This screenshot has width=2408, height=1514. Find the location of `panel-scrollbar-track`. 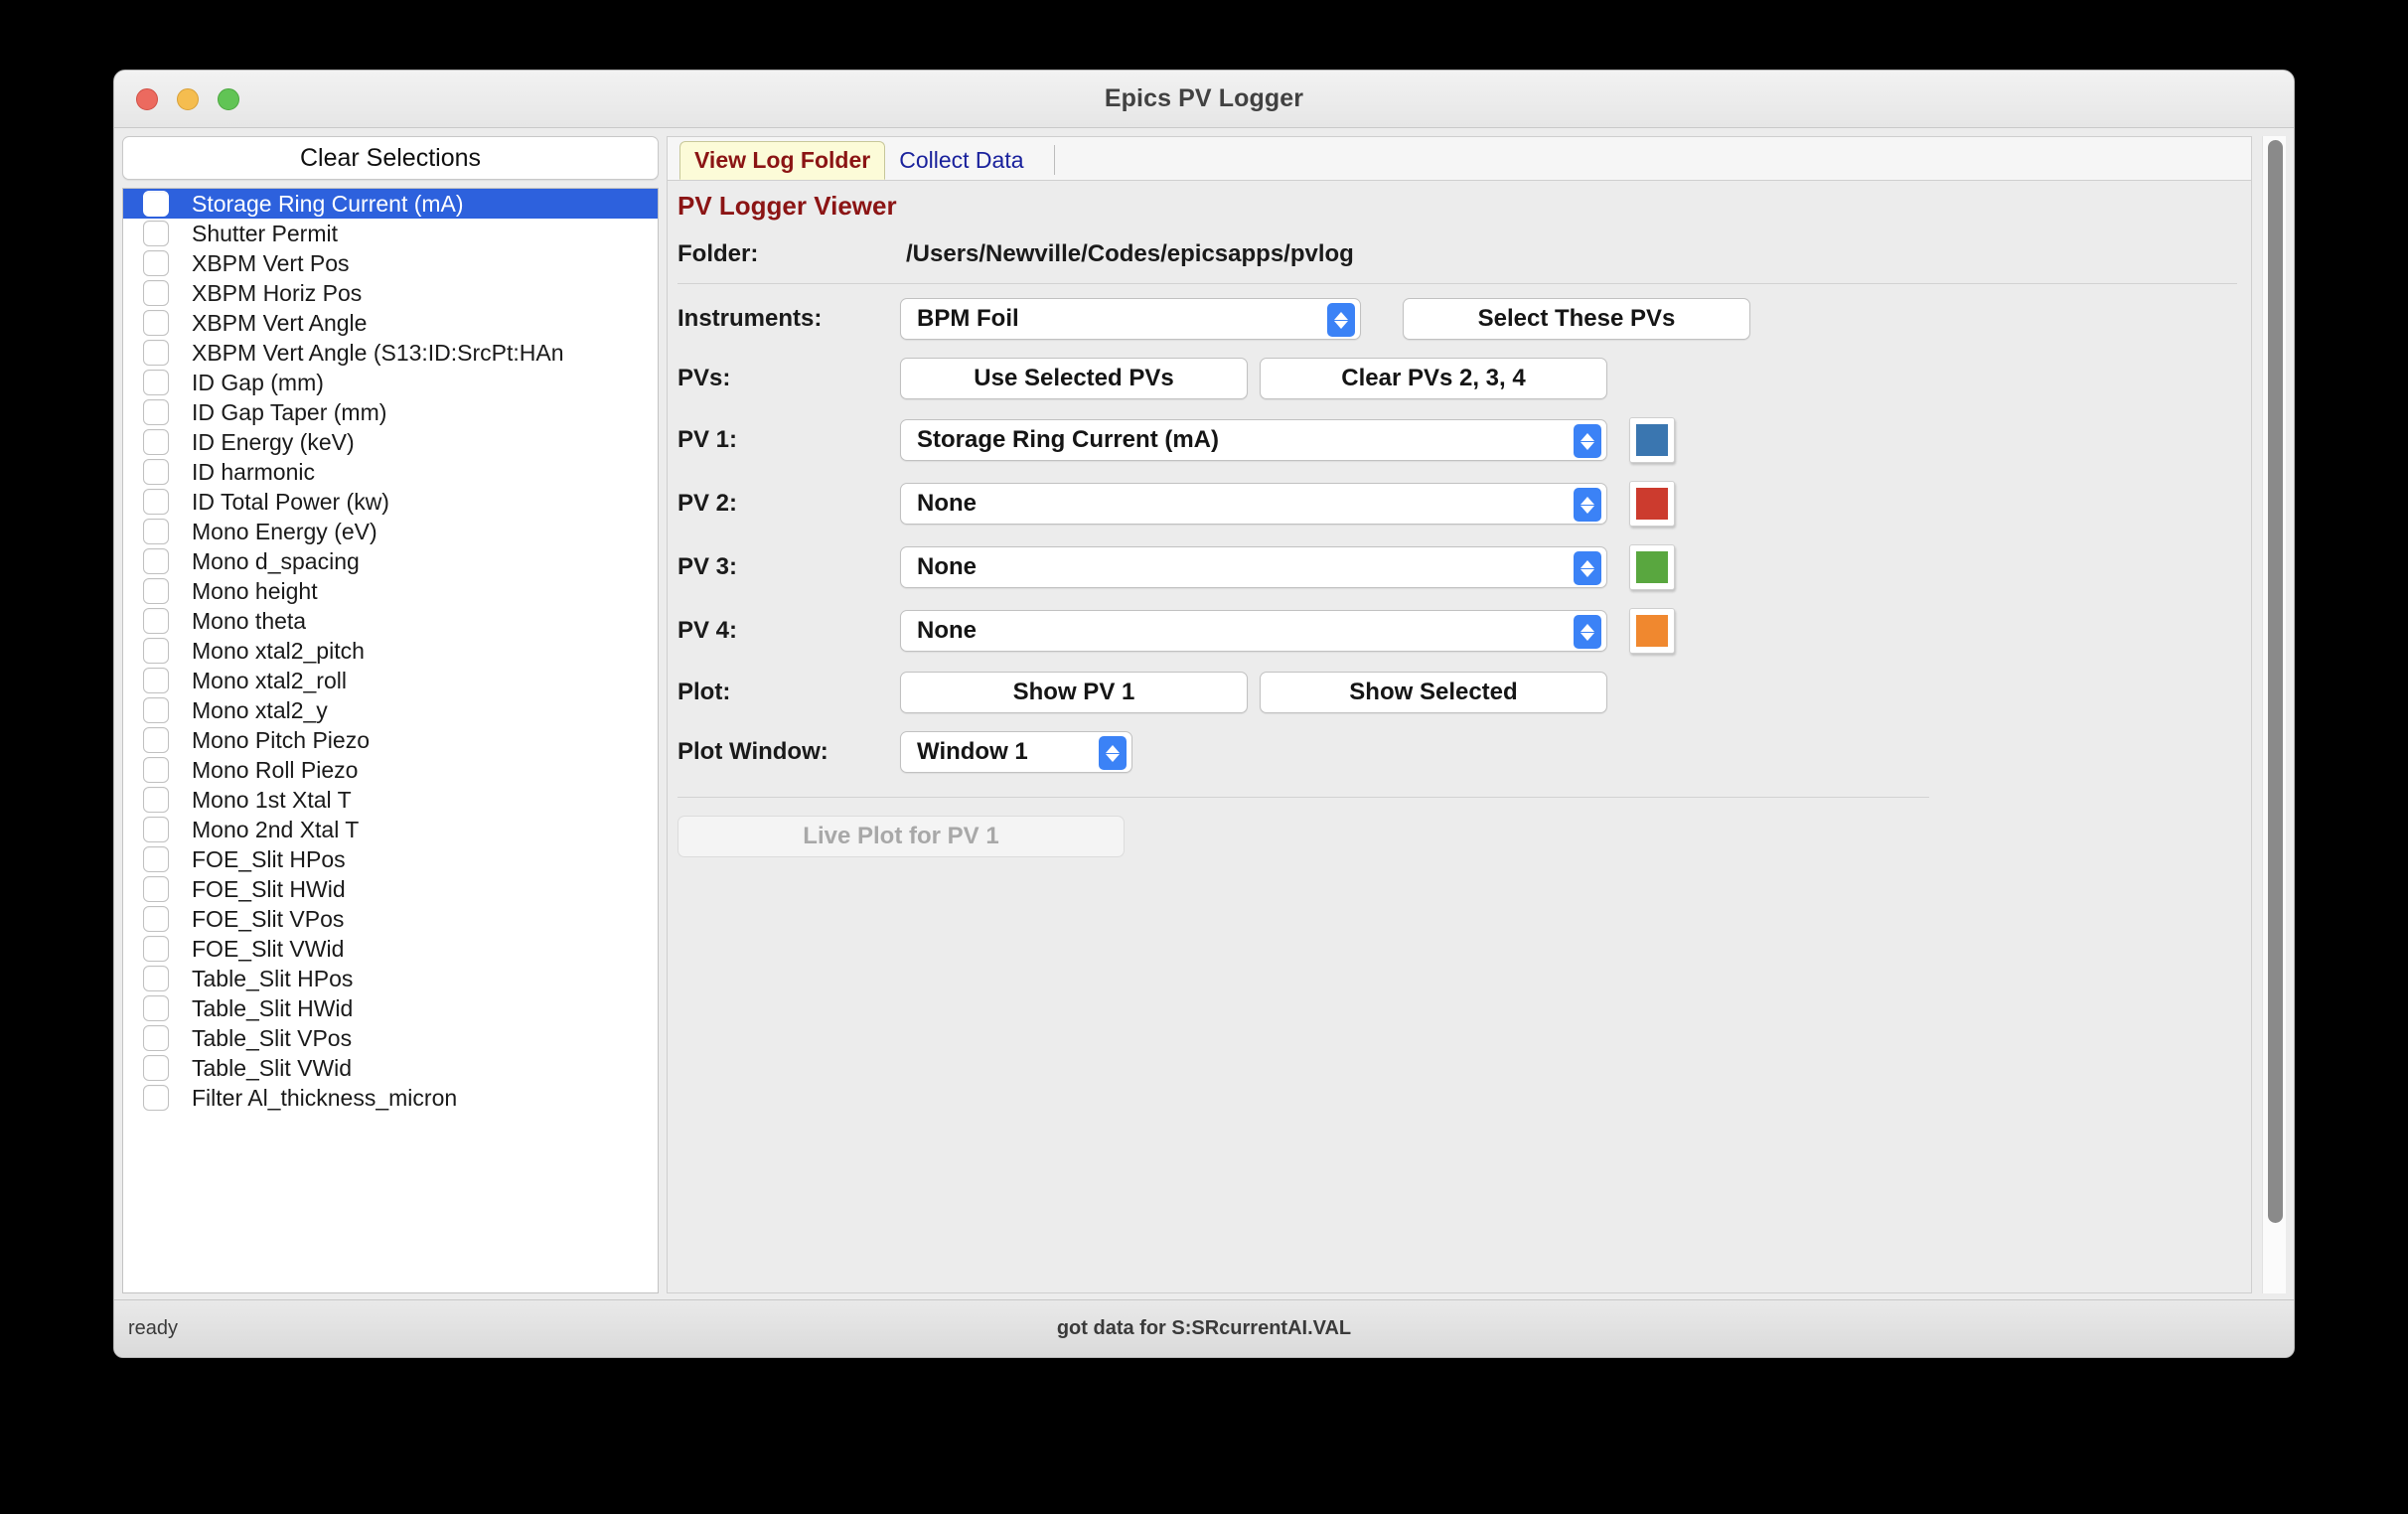

panel-scrollbar-track is located at coordinates (2274, 714).